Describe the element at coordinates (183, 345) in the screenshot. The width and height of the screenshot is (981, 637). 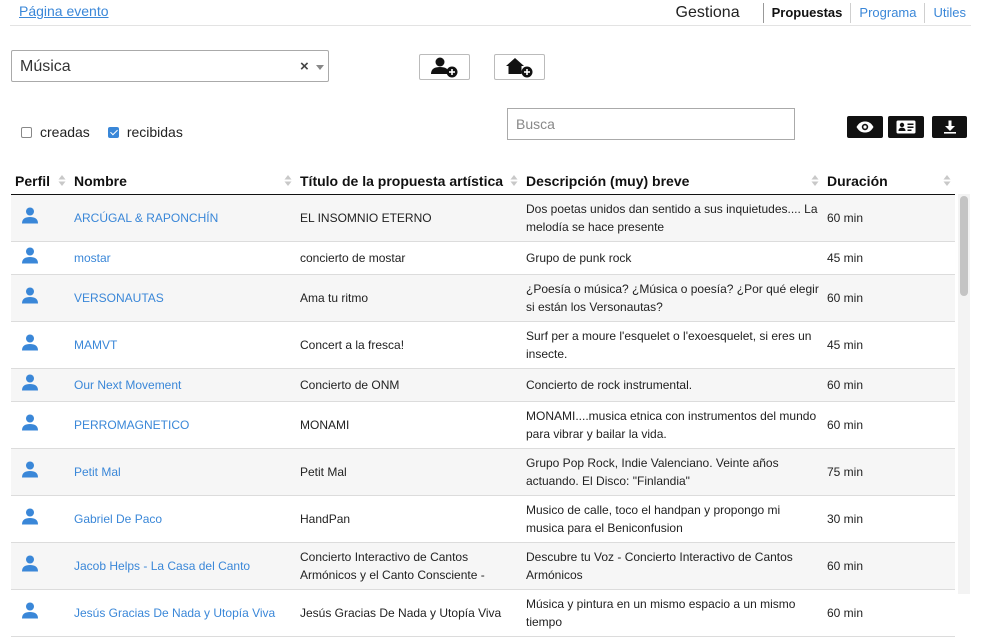
I see `name-cell: MAMVT` at that location.